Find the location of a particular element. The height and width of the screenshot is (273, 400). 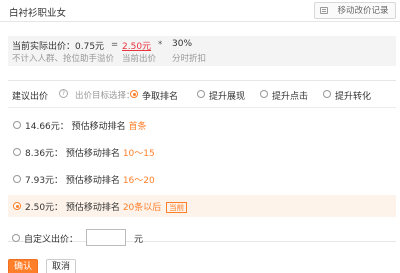

price-history-button: 移动改价记录 is located at coordinates (355, 10).